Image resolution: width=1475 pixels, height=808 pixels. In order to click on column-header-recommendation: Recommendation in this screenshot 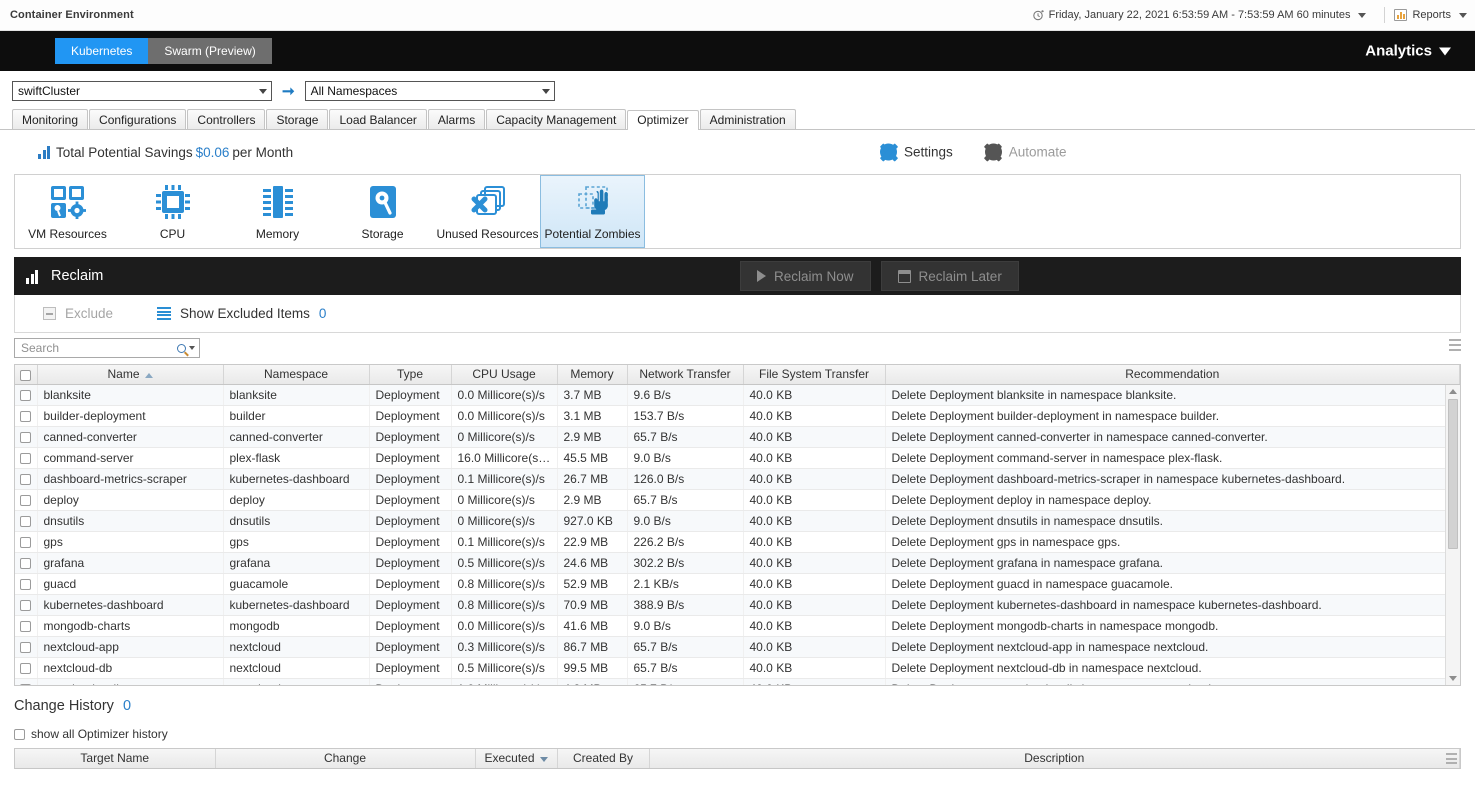, I will do `click(1172, 375)`.